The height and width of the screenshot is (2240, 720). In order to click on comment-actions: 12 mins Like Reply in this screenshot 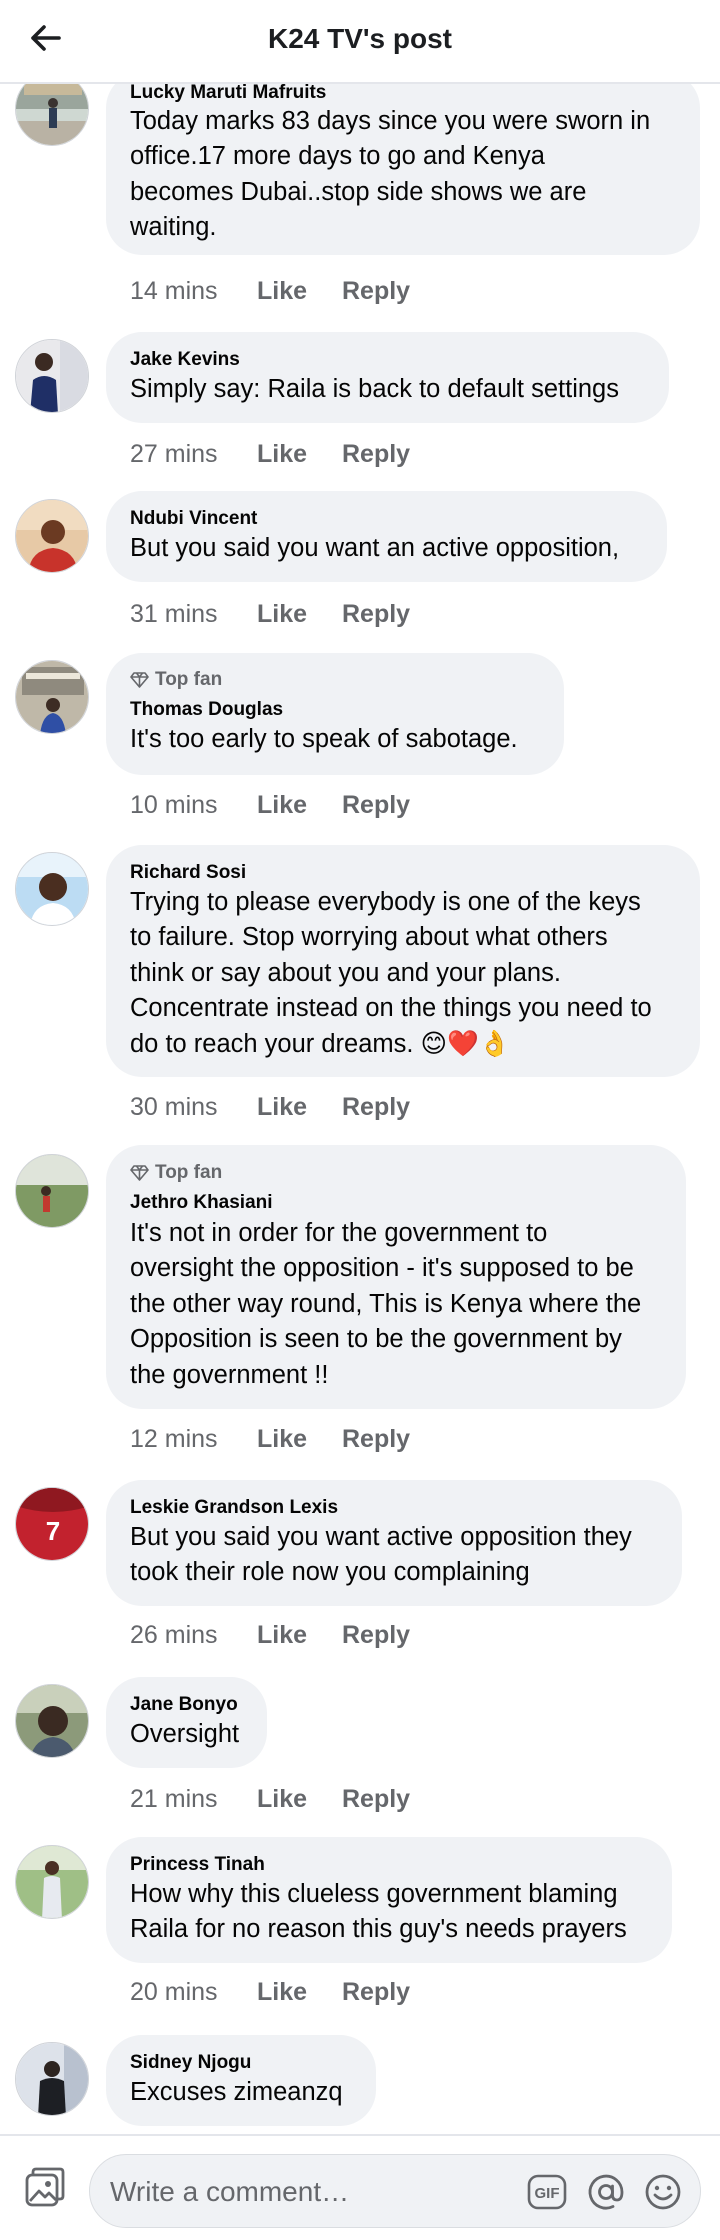, I will do `click(270, 1439)`.